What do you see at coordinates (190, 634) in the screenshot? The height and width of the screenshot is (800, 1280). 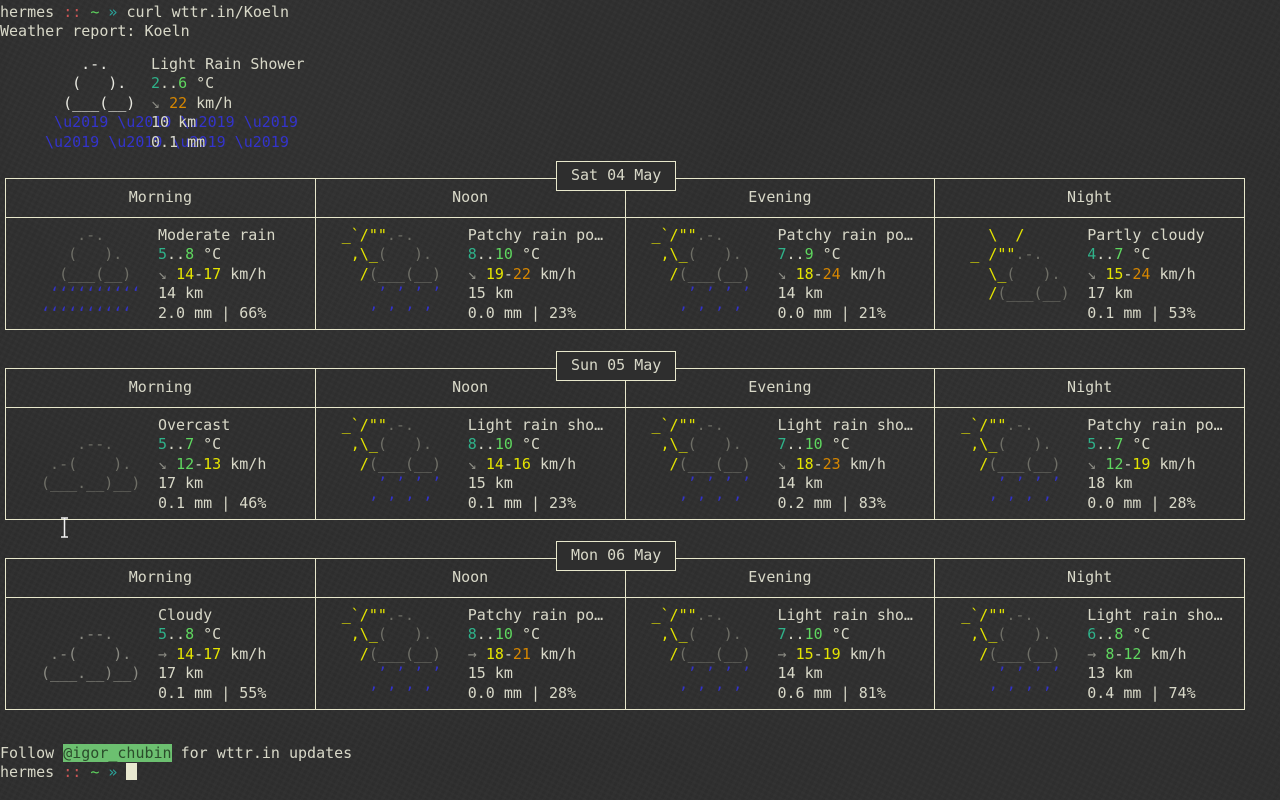 I see `temp-high: 8` at bounding box center [190, 634].